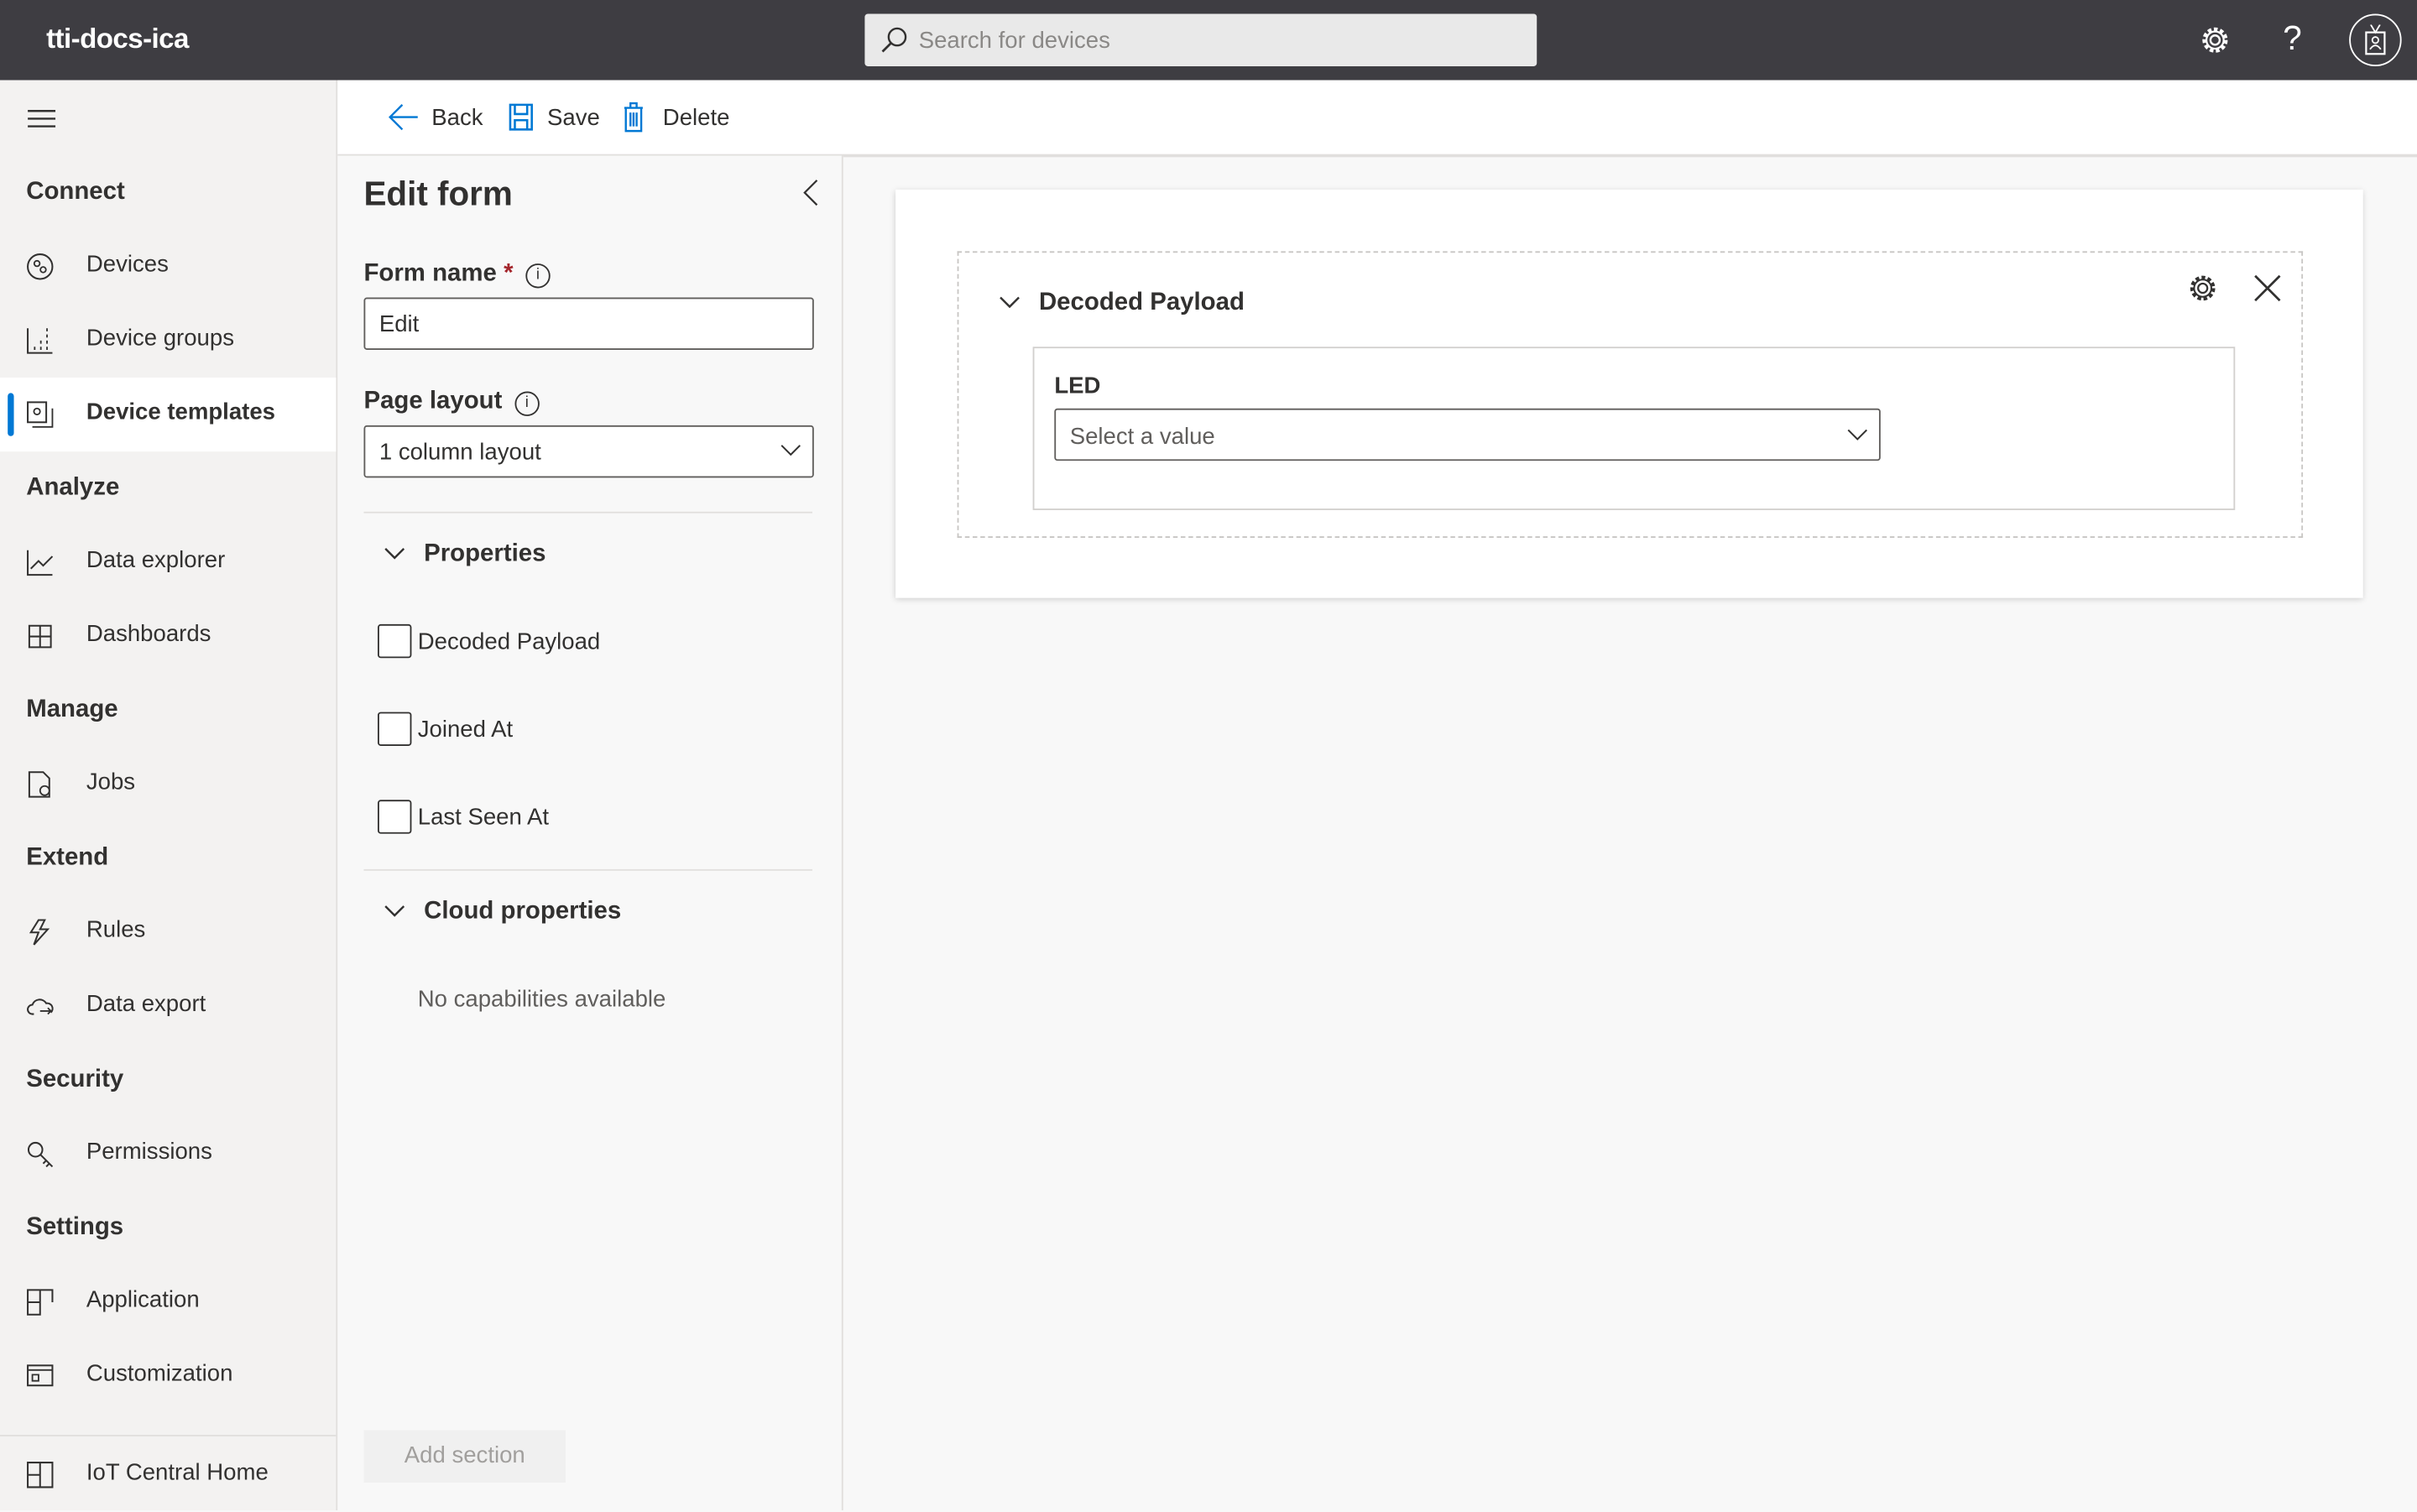  What do you see at coordinates (40, 1475) in the screenshot?
I see `home-grid-icon` at bounding box center [40, 1475].